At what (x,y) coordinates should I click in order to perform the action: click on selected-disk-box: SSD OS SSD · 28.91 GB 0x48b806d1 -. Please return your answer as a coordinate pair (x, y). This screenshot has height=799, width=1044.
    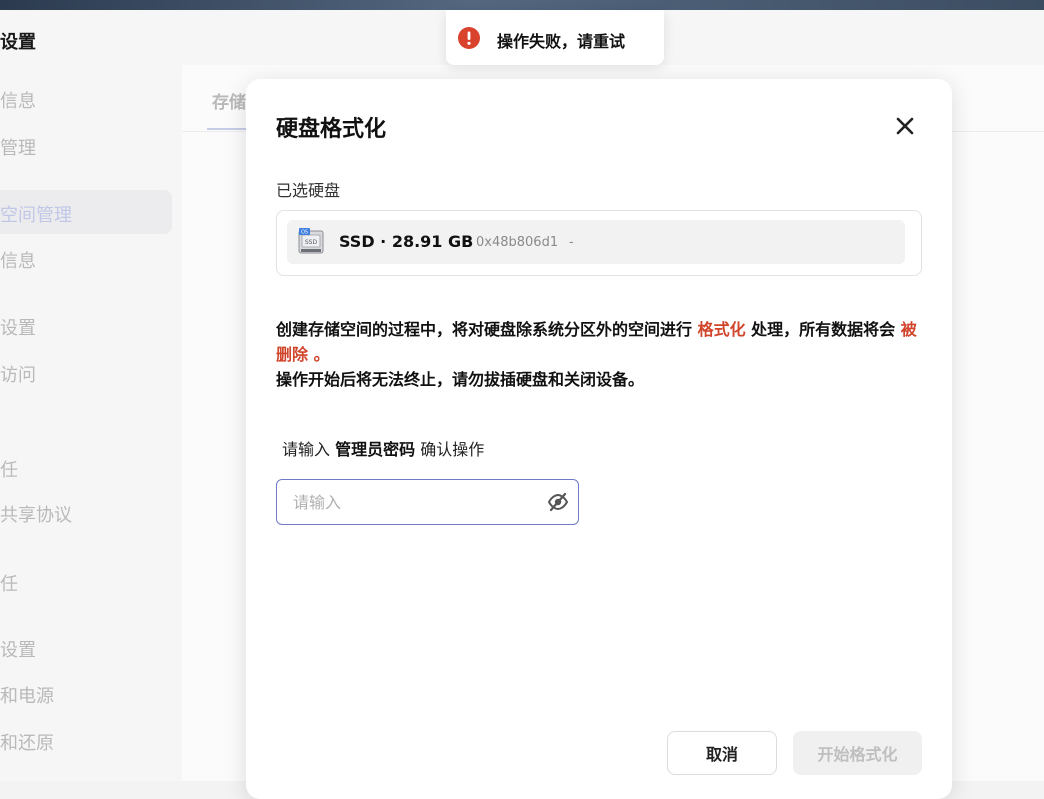
    Looking at the image, I should click on (599, 243).